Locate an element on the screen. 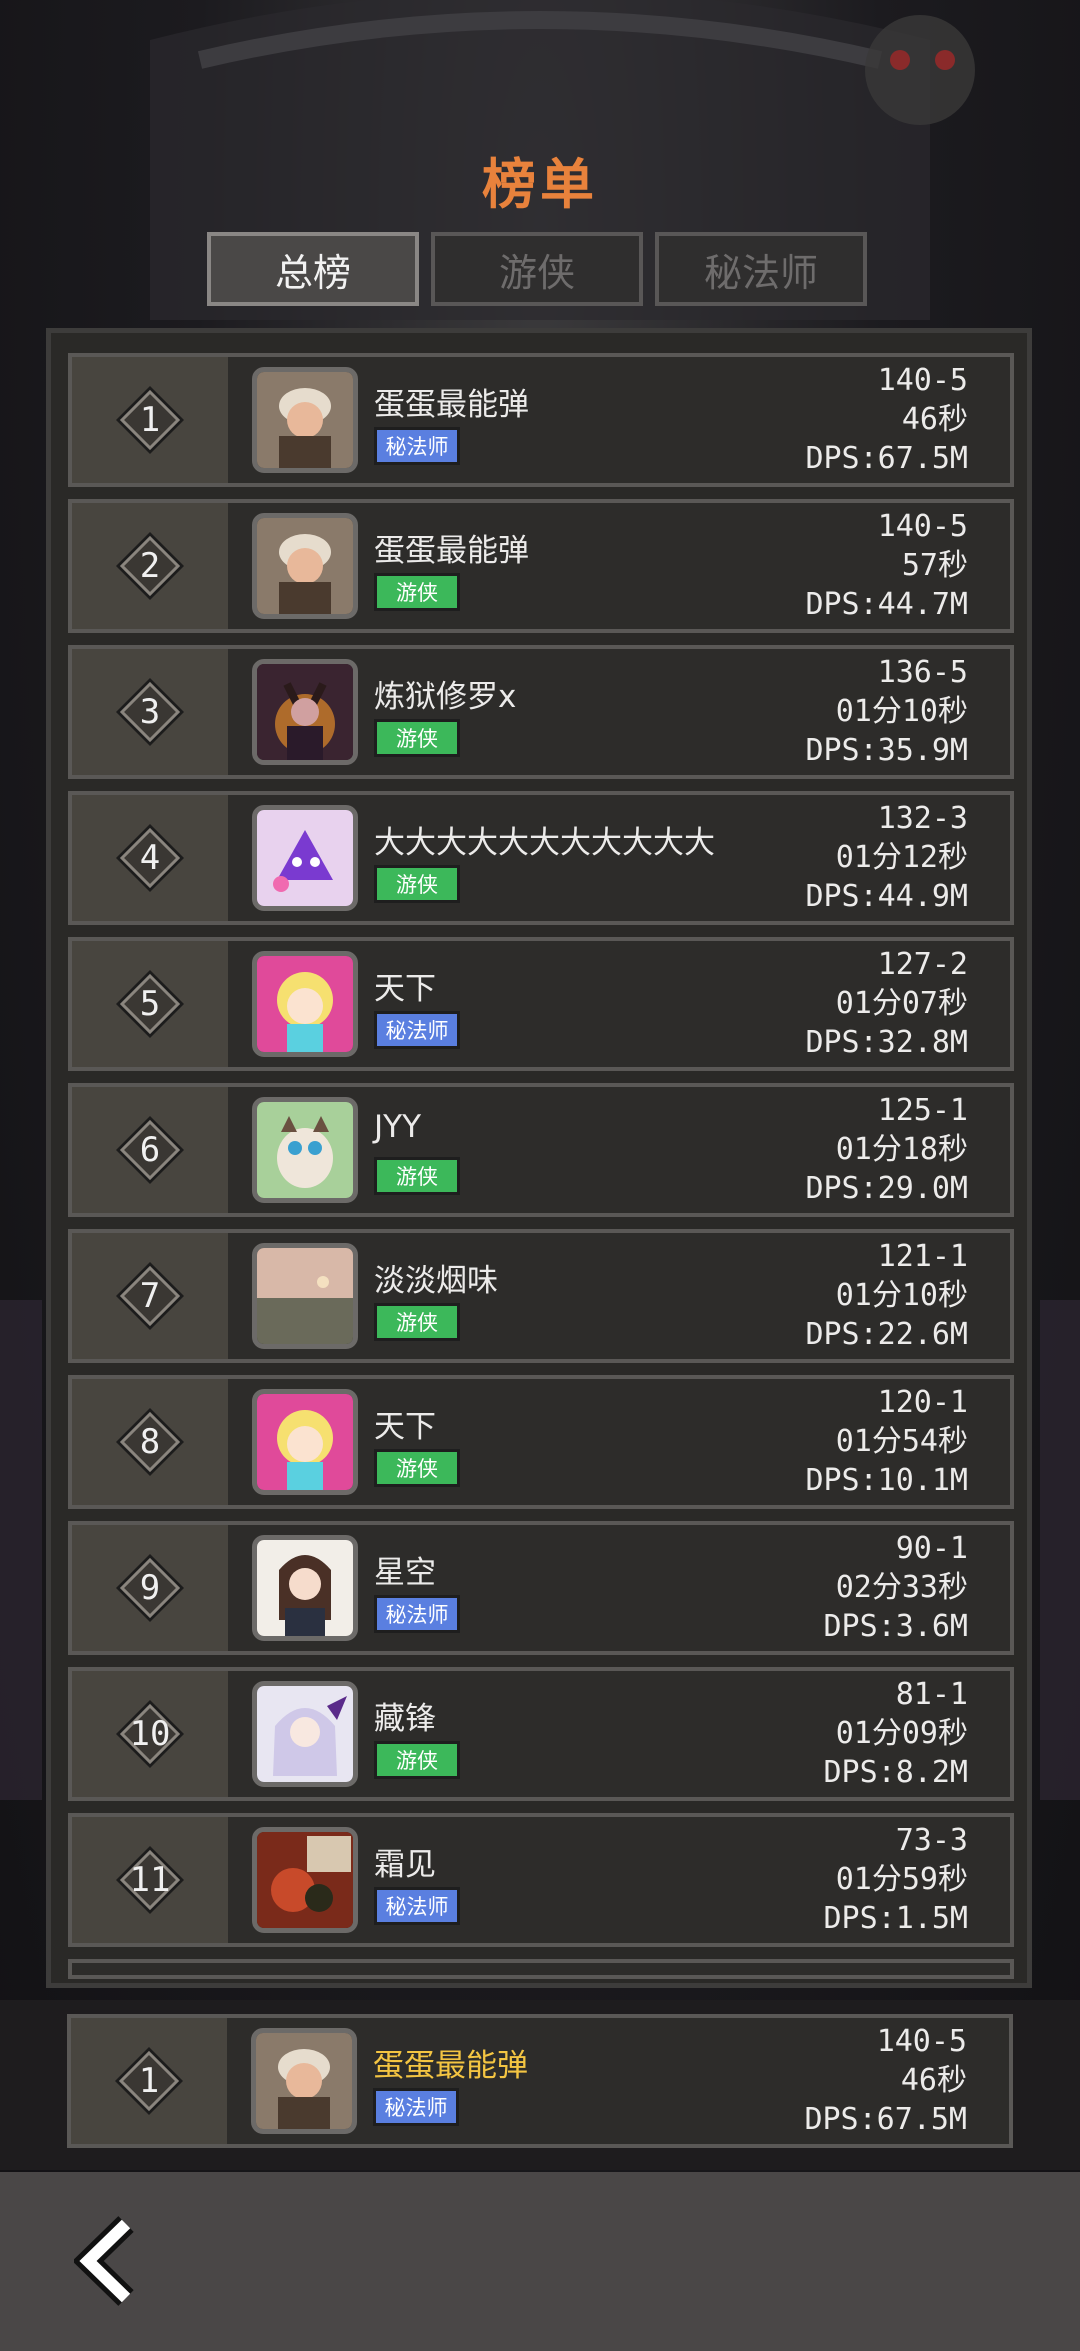 This screenshot has height=2351, width=1080. rank-cell: 4 is located at coordinates (150, 858).